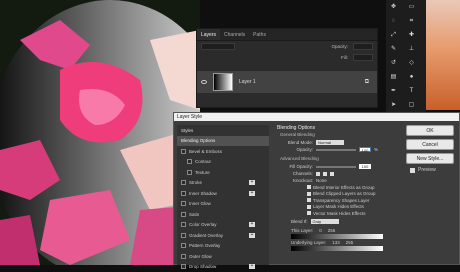  Describe the element at coordinates (330, 142) in the screenshot. I see `blend-mode-select: Normal` at that location.